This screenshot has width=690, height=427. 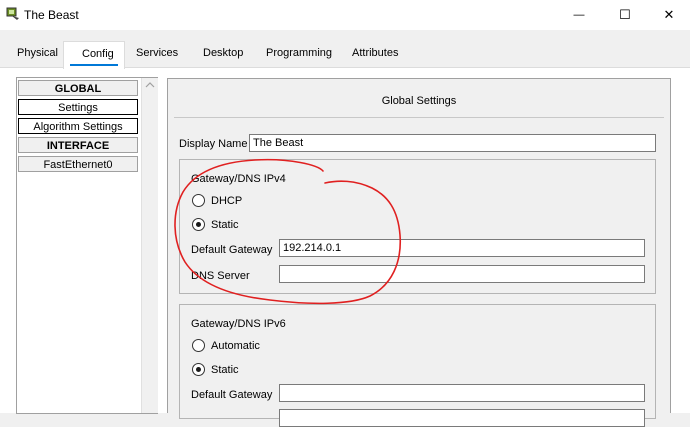 I want to click on display-name-field: The Beast, so click(x=452, y=143).